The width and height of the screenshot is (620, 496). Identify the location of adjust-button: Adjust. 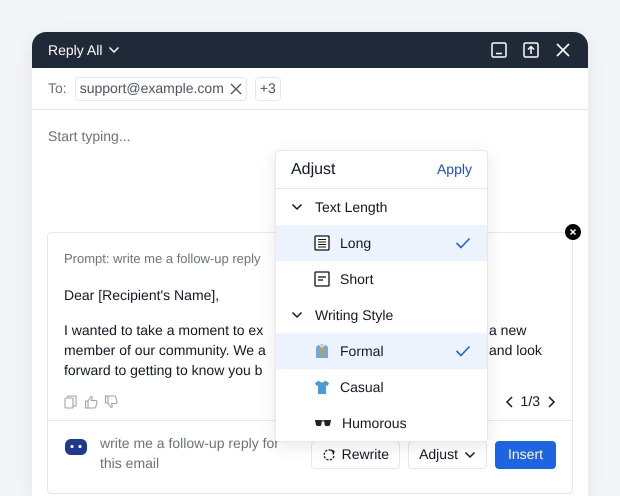
(447, 454).